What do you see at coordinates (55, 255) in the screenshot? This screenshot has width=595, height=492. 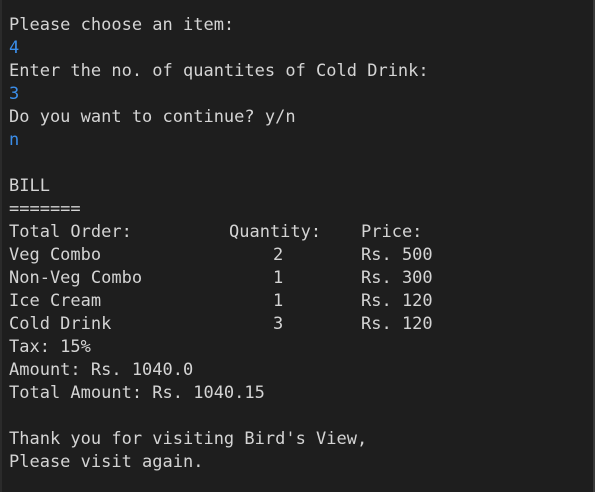 I see `row-item: Veg Combo` at bounding box center [55, 255].